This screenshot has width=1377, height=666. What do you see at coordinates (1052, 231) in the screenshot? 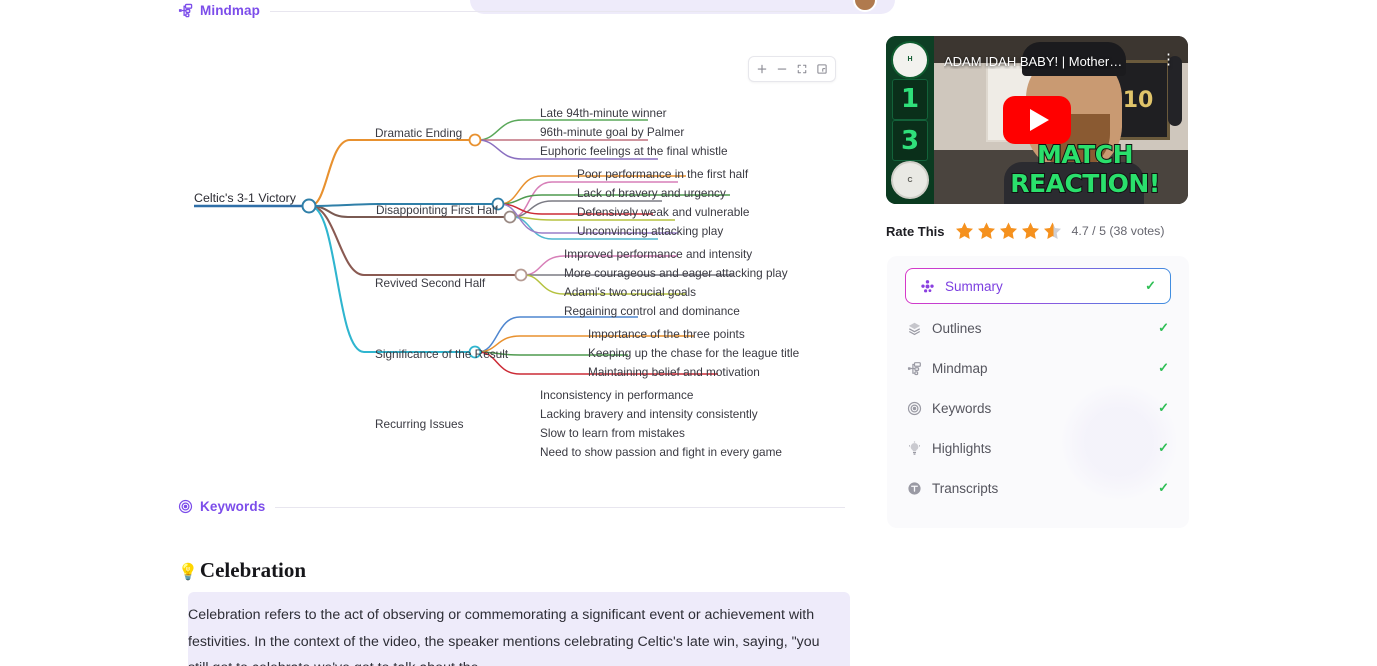
I see `star-half-icon` at bounding box center [1052, 231].